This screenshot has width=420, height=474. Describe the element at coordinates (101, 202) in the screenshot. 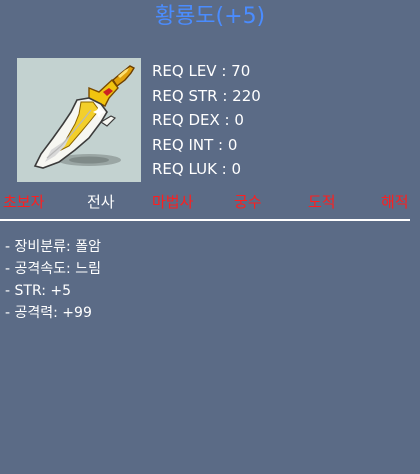

I see `job-warrior: 전사` at that location.